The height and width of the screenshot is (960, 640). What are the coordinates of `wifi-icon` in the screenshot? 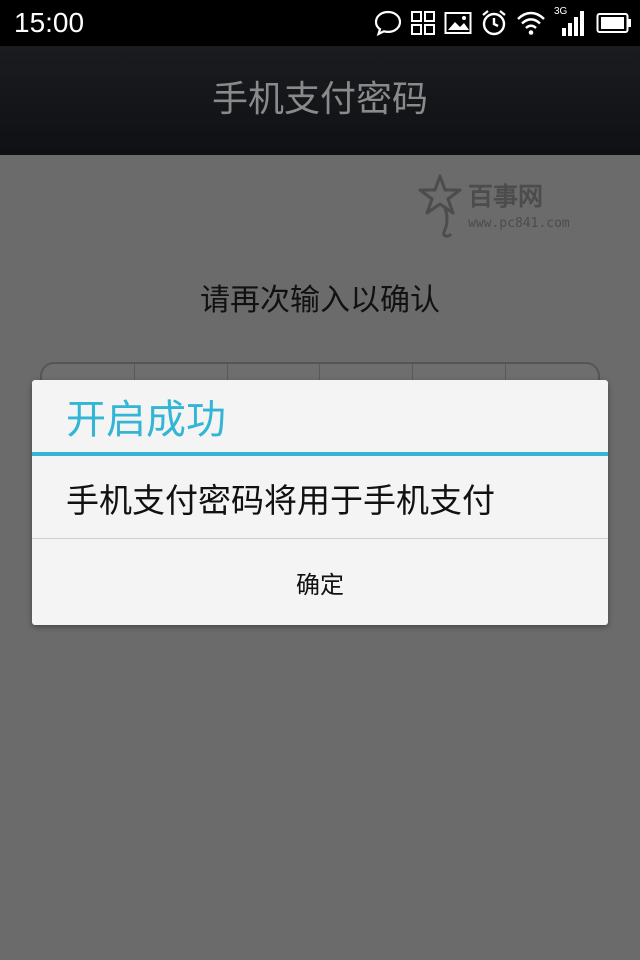 It's located at (531, 23).